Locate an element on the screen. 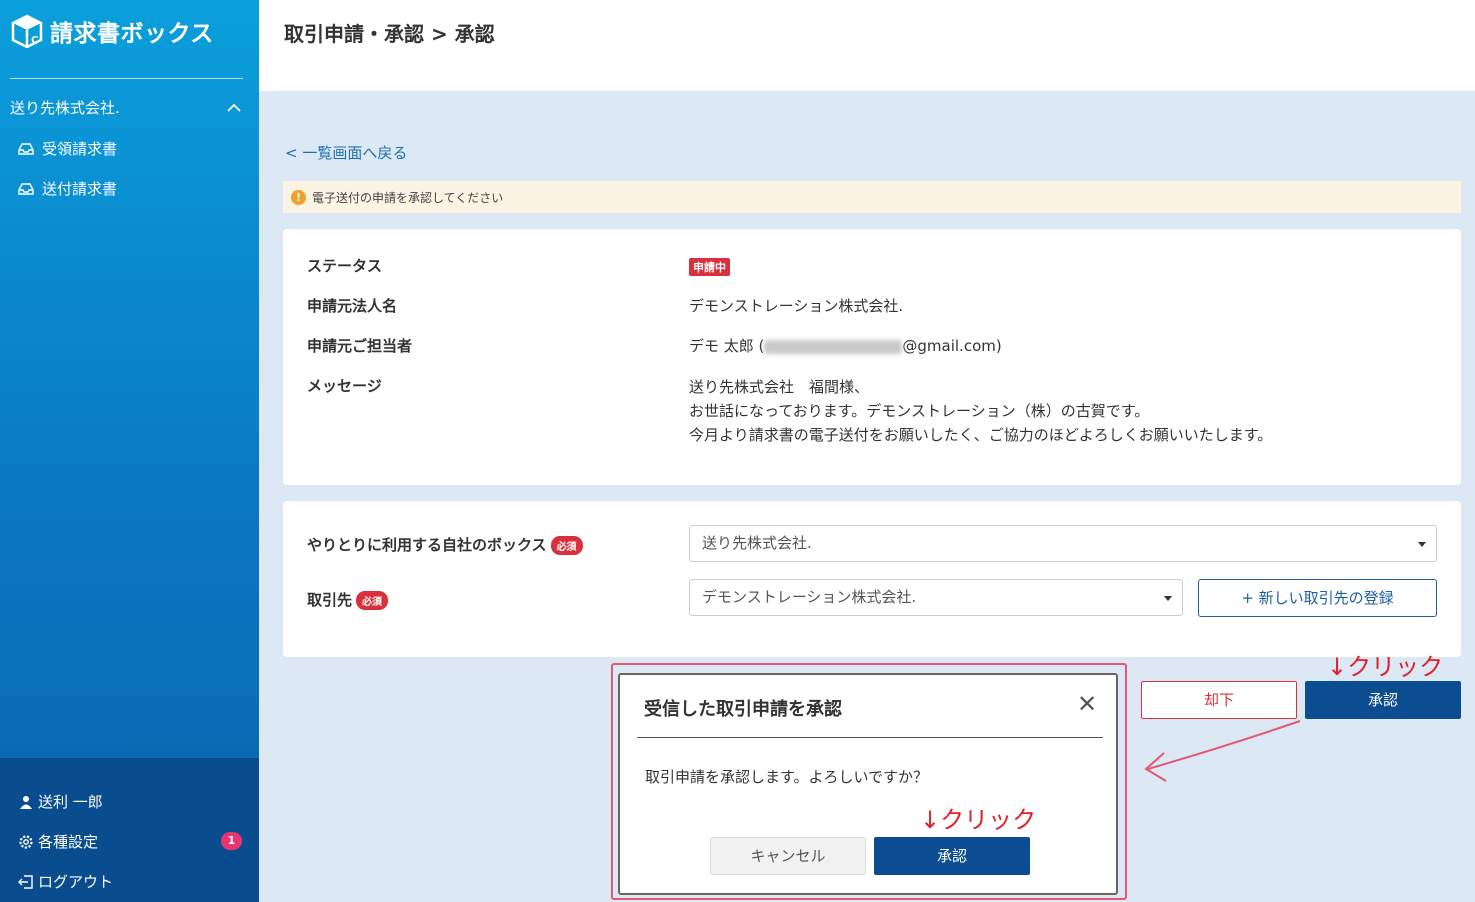 The width and height of the screenshot is (1475, 902). page-header: 取引申請・承認 > 承認 is located at coordinates (867, 45).